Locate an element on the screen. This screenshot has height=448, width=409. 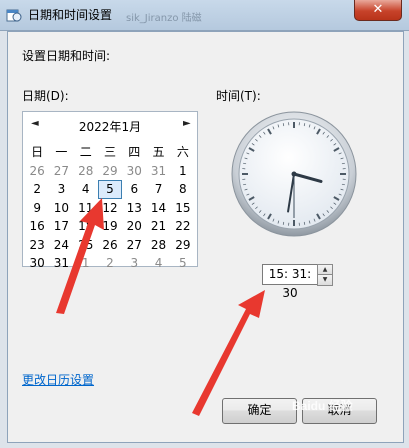
calendar-day: 21 is located at coordinates (158, 226).